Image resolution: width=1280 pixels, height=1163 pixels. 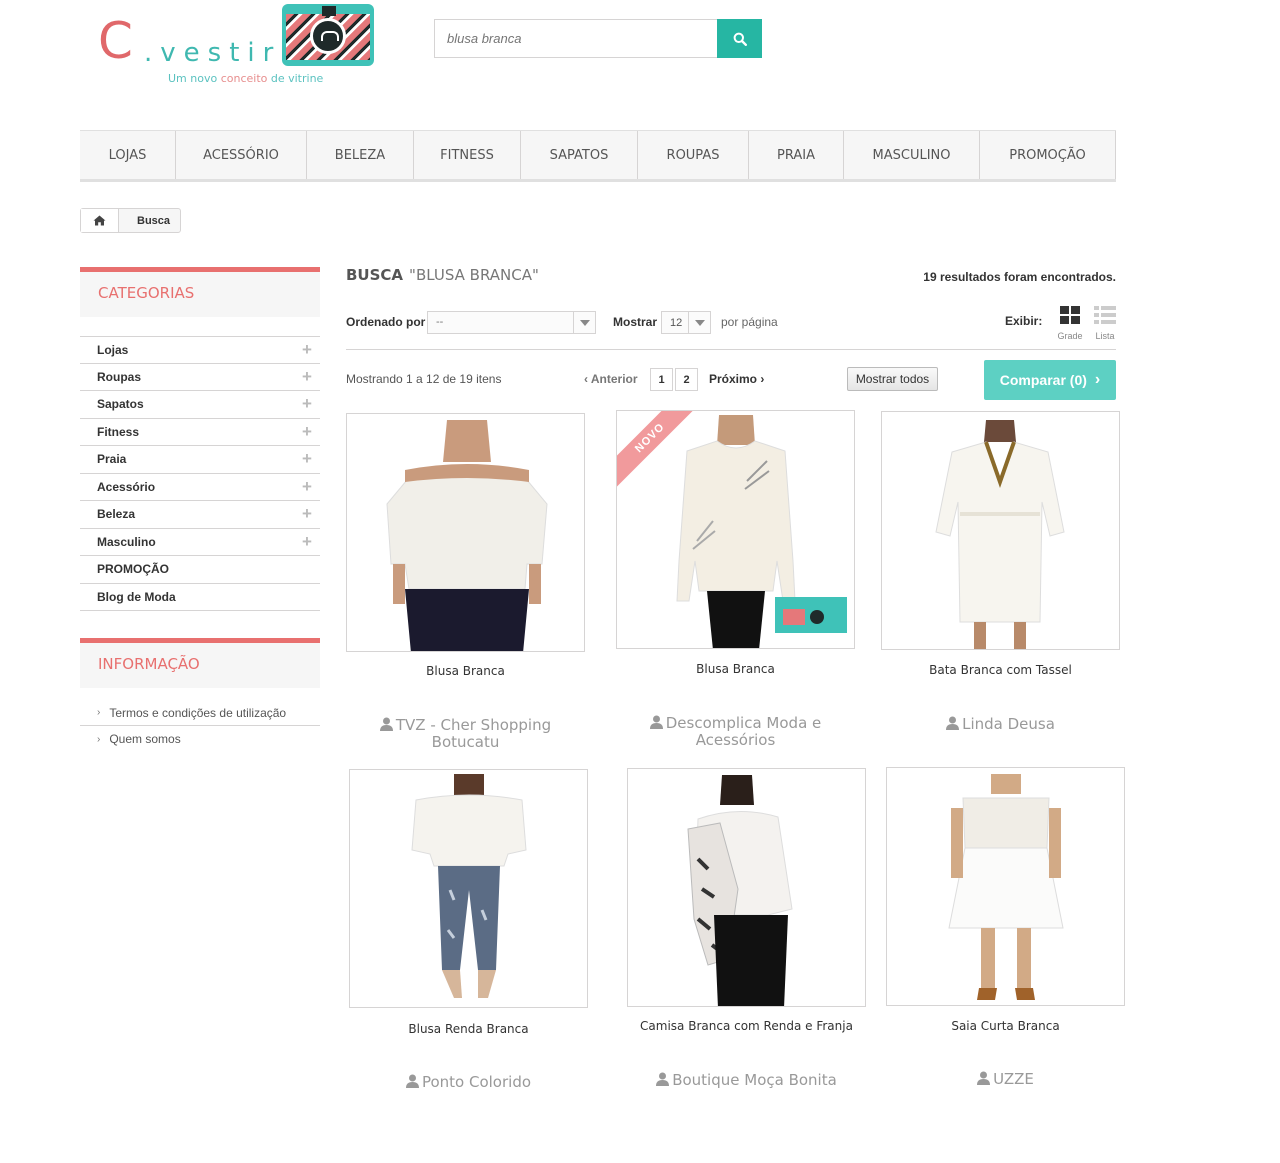 I want to click on pagination-previous: ‹ Anterior, so click(x=611, y=379).